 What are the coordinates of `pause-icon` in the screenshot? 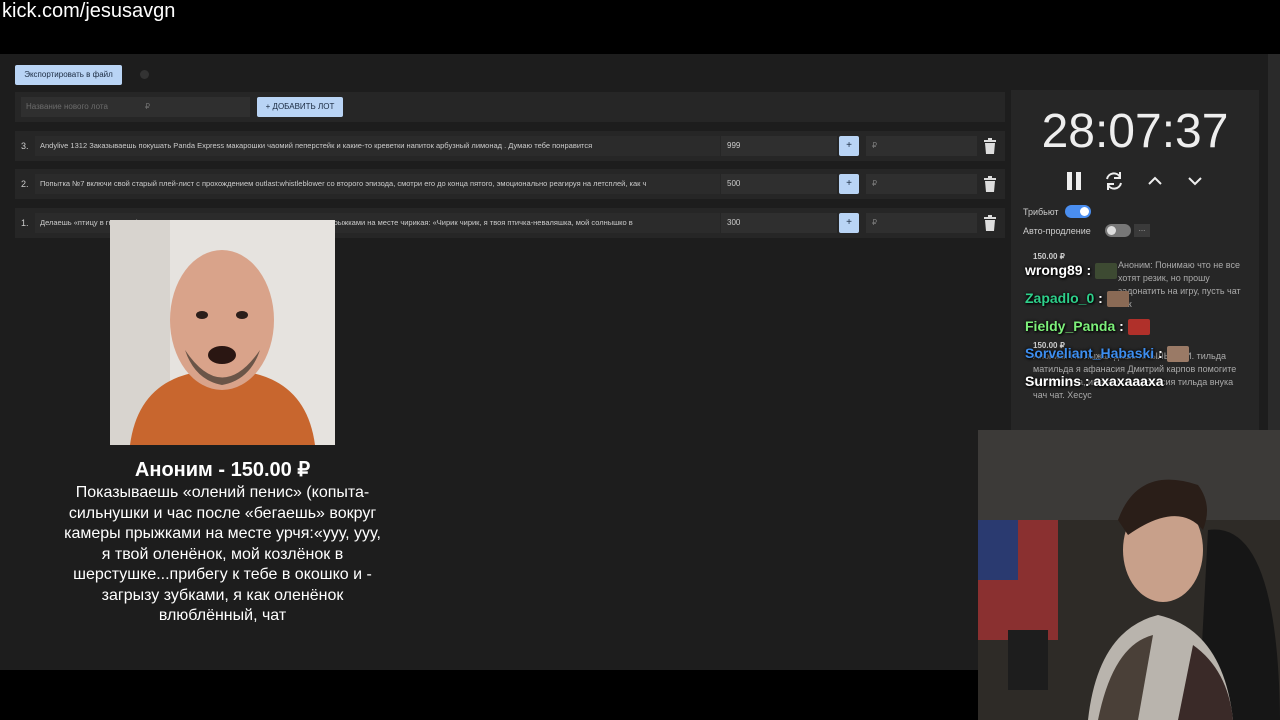 It's located at (1074, 181).